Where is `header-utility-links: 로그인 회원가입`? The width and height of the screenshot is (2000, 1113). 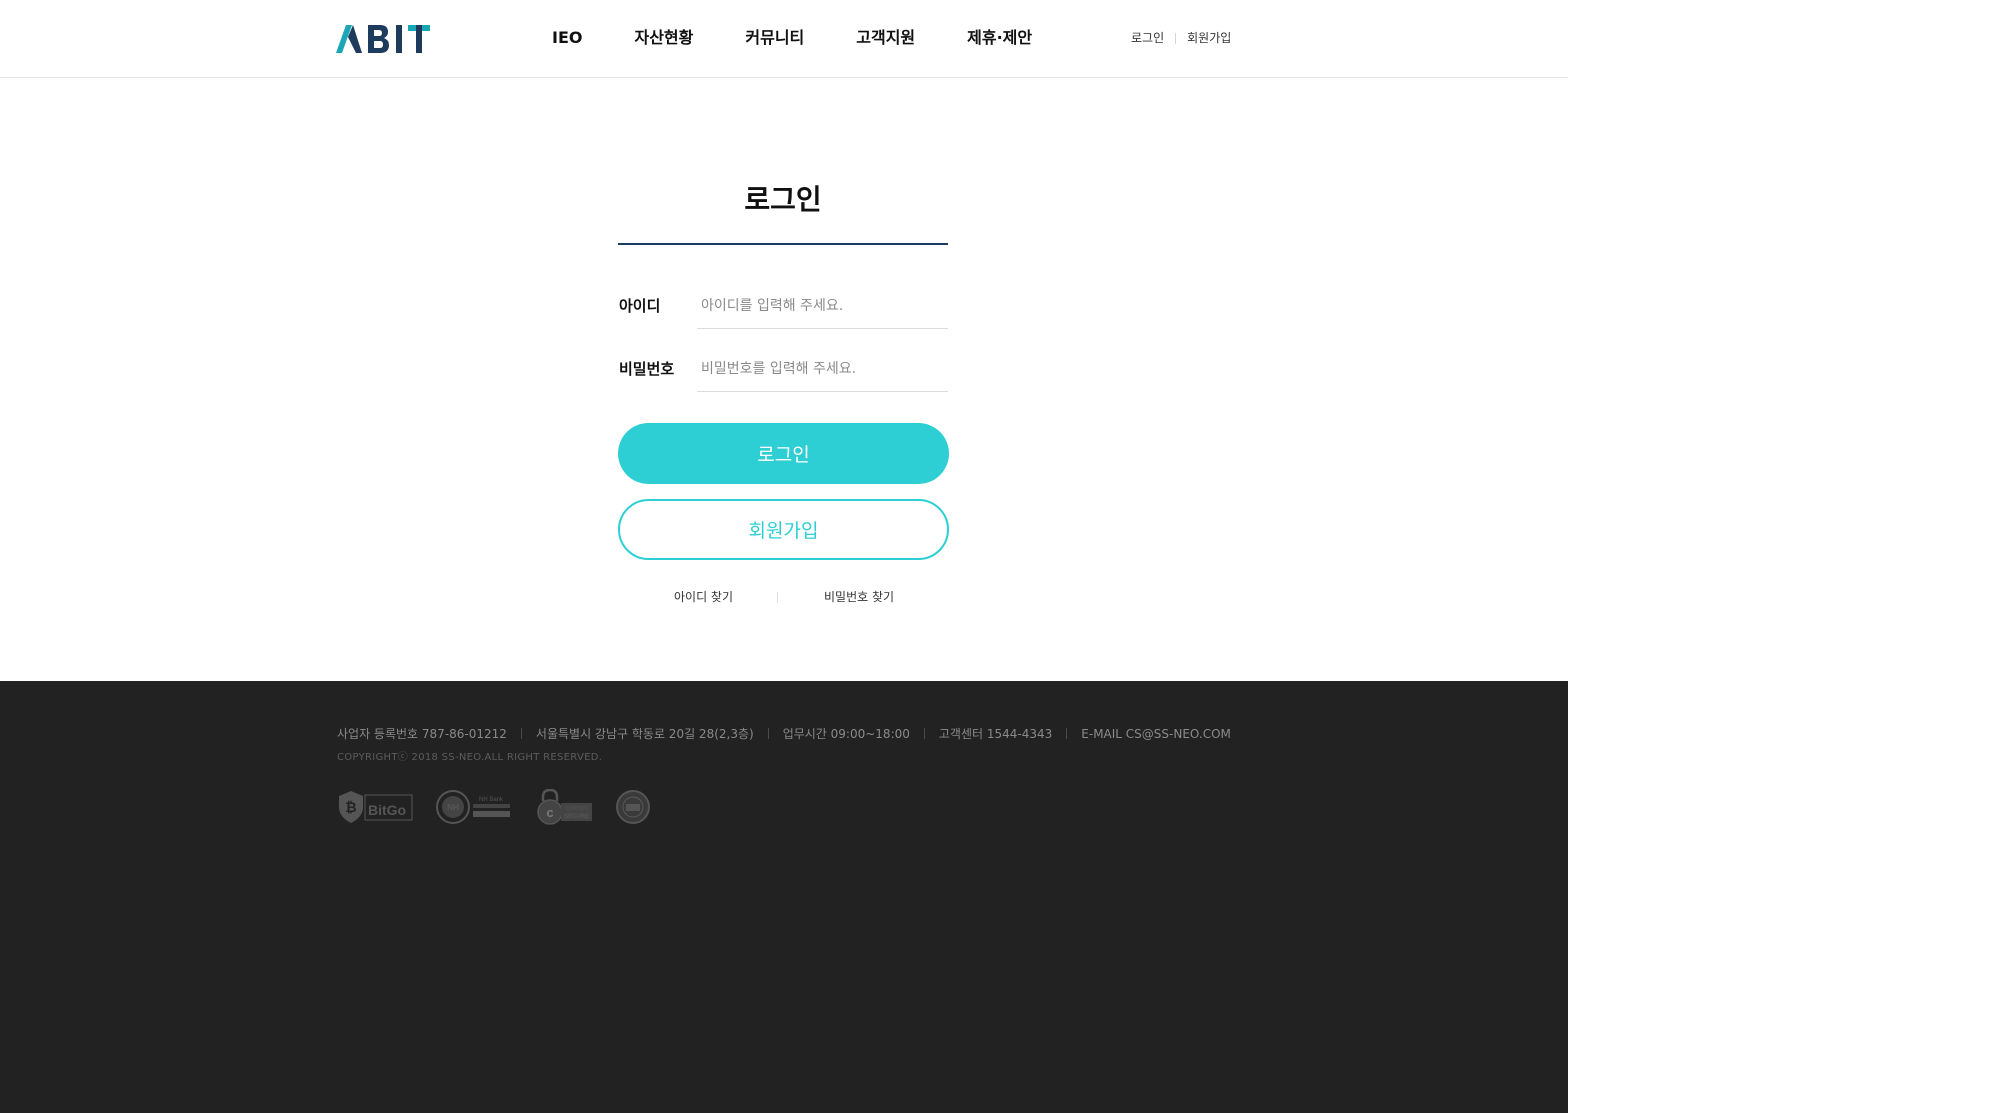 header-utility-links: 로그인 회원가입 is located at coordinates (1181, 38).